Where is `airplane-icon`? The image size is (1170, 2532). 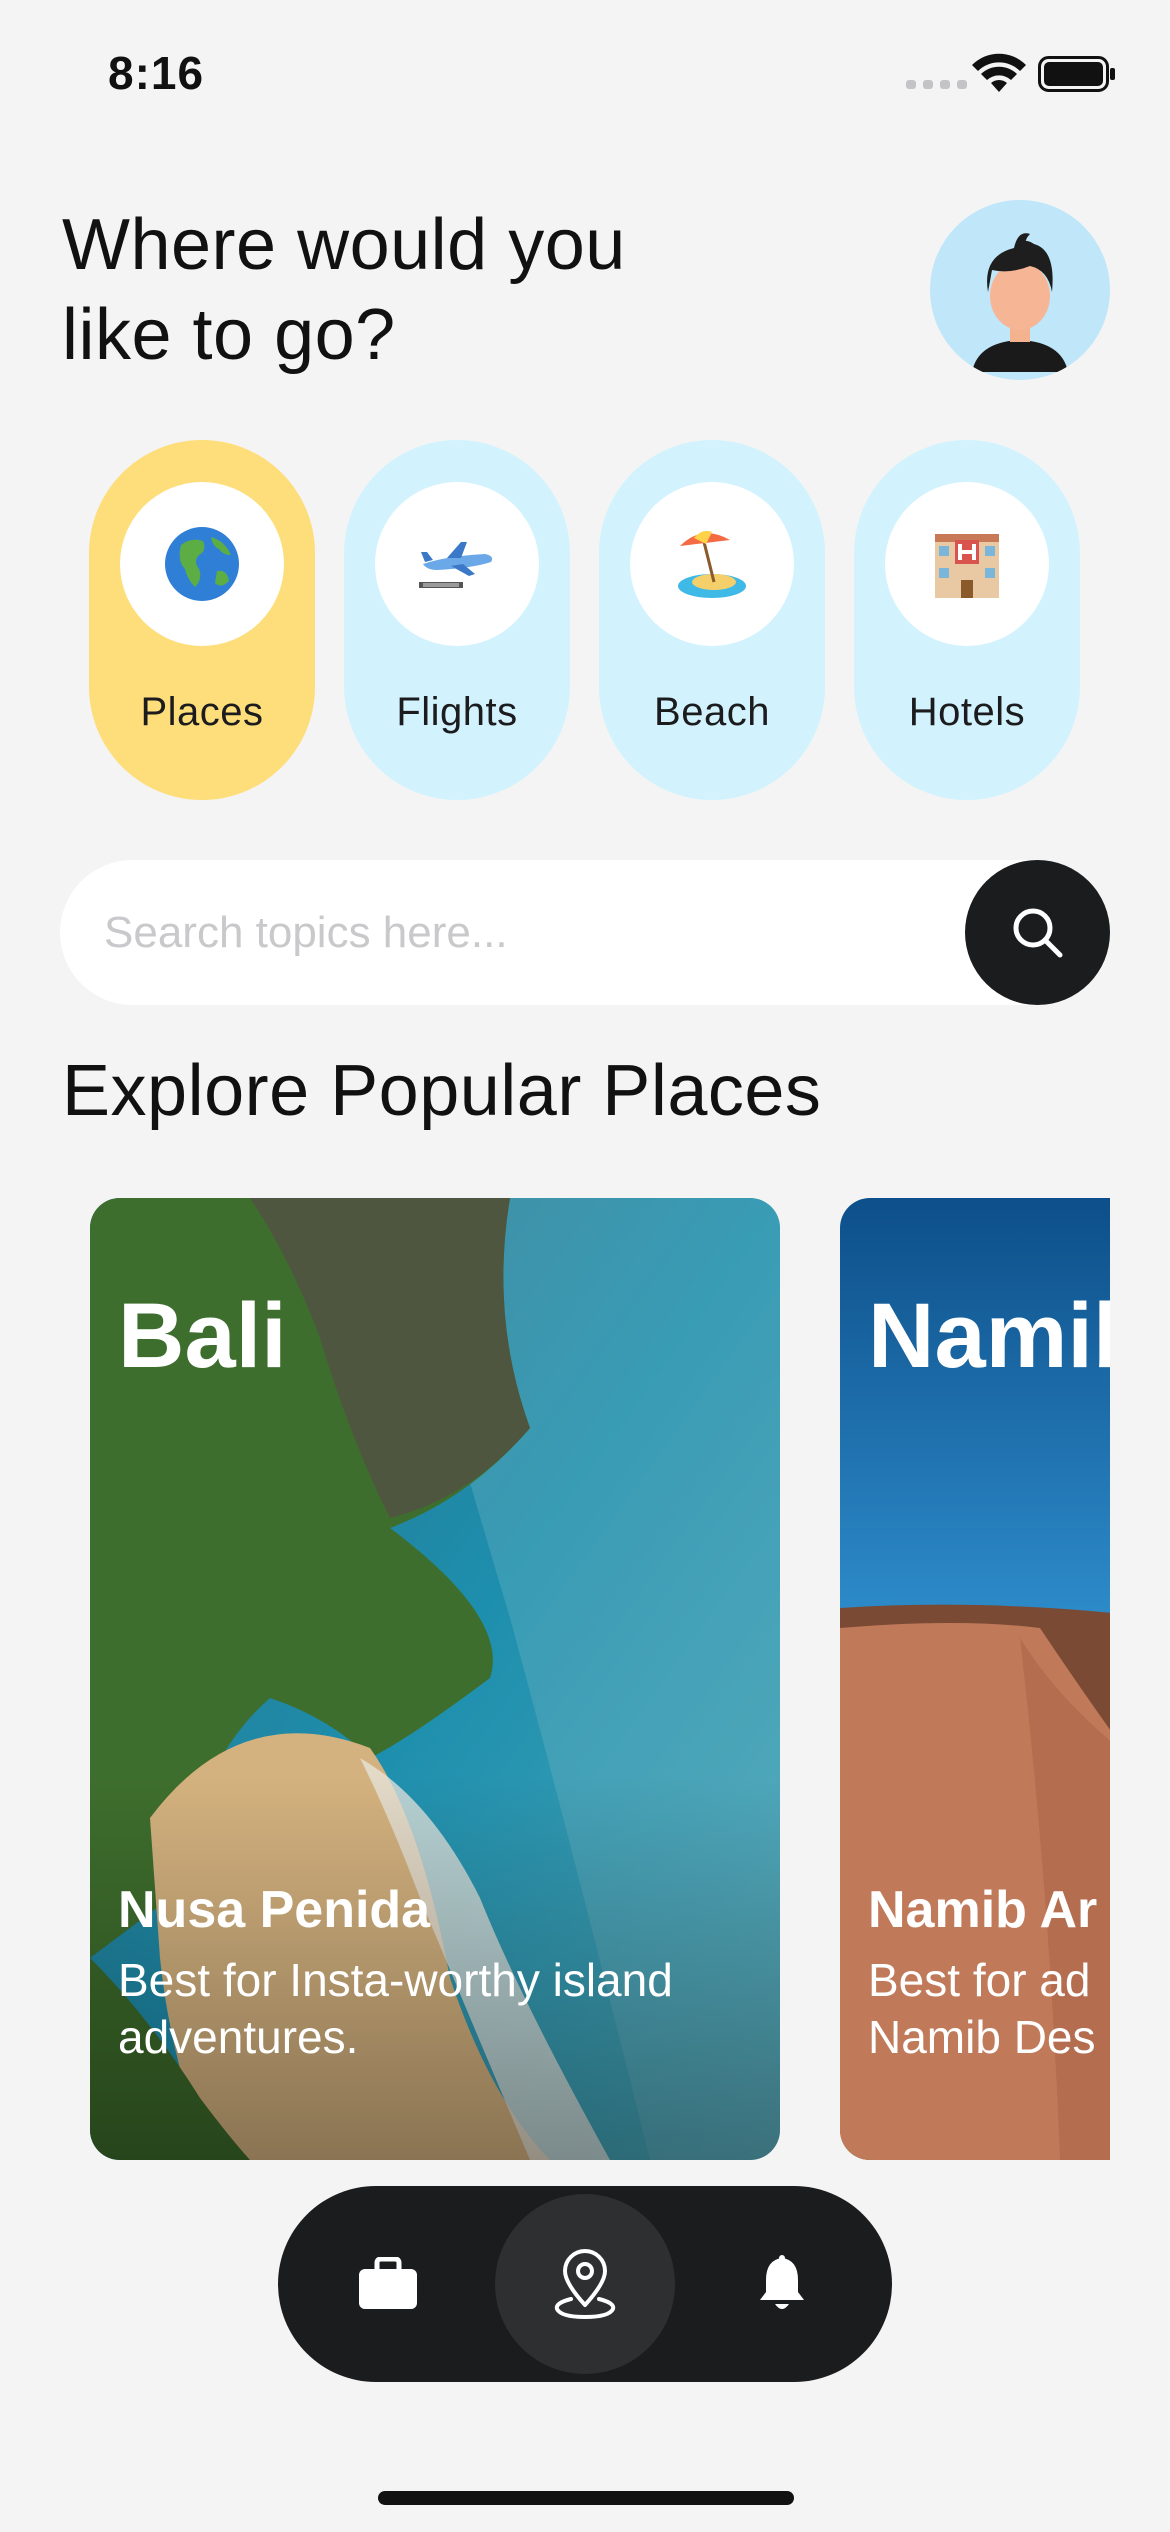 airplane-icon is located at coordinates (456, 565).